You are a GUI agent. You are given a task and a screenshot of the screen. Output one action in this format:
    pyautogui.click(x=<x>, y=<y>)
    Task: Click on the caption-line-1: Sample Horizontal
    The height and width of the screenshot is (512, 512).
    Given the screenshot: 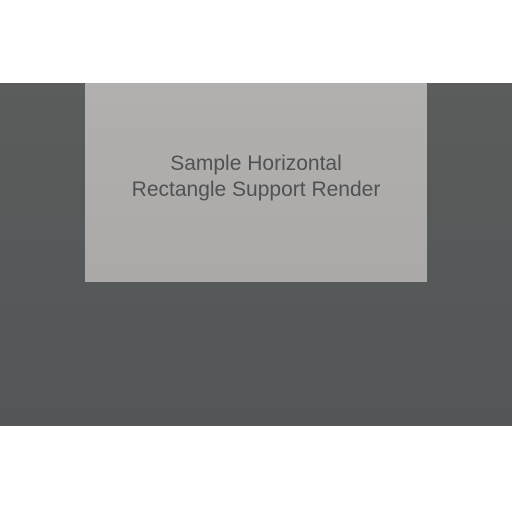 What is the action you would take?
    pyautogui.click(x=256, y=163)
    